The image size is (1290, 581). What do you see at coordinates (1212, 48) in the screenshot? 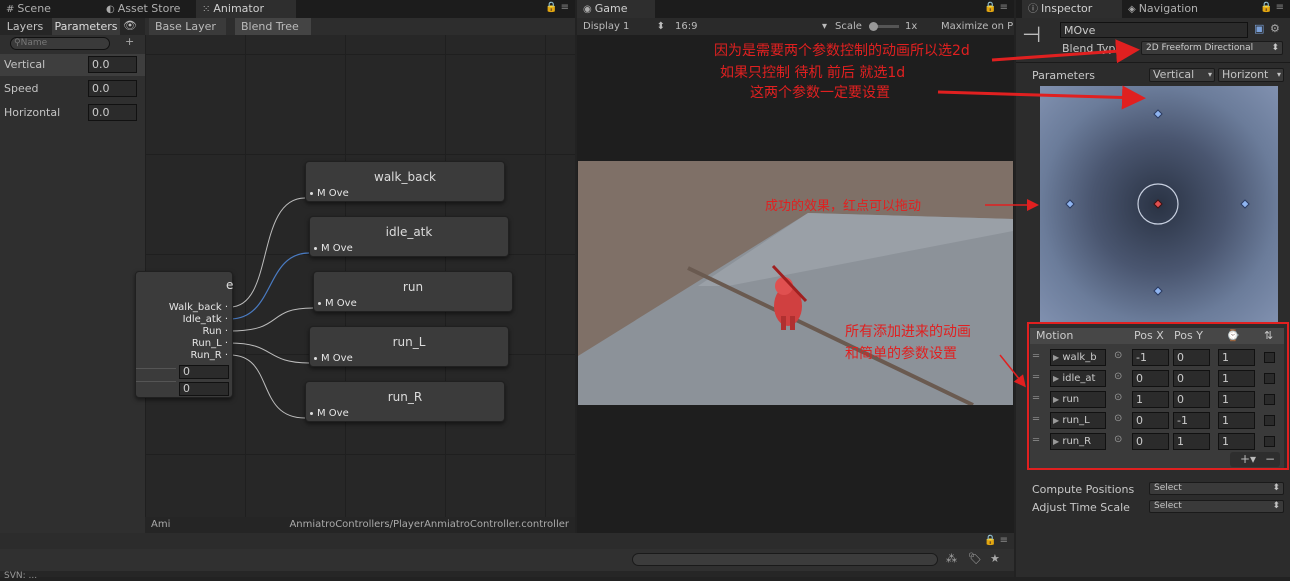
I see `blend-type-dropdown: 2D Freeform Directional ⬍` at bounding box center [1212, 48].